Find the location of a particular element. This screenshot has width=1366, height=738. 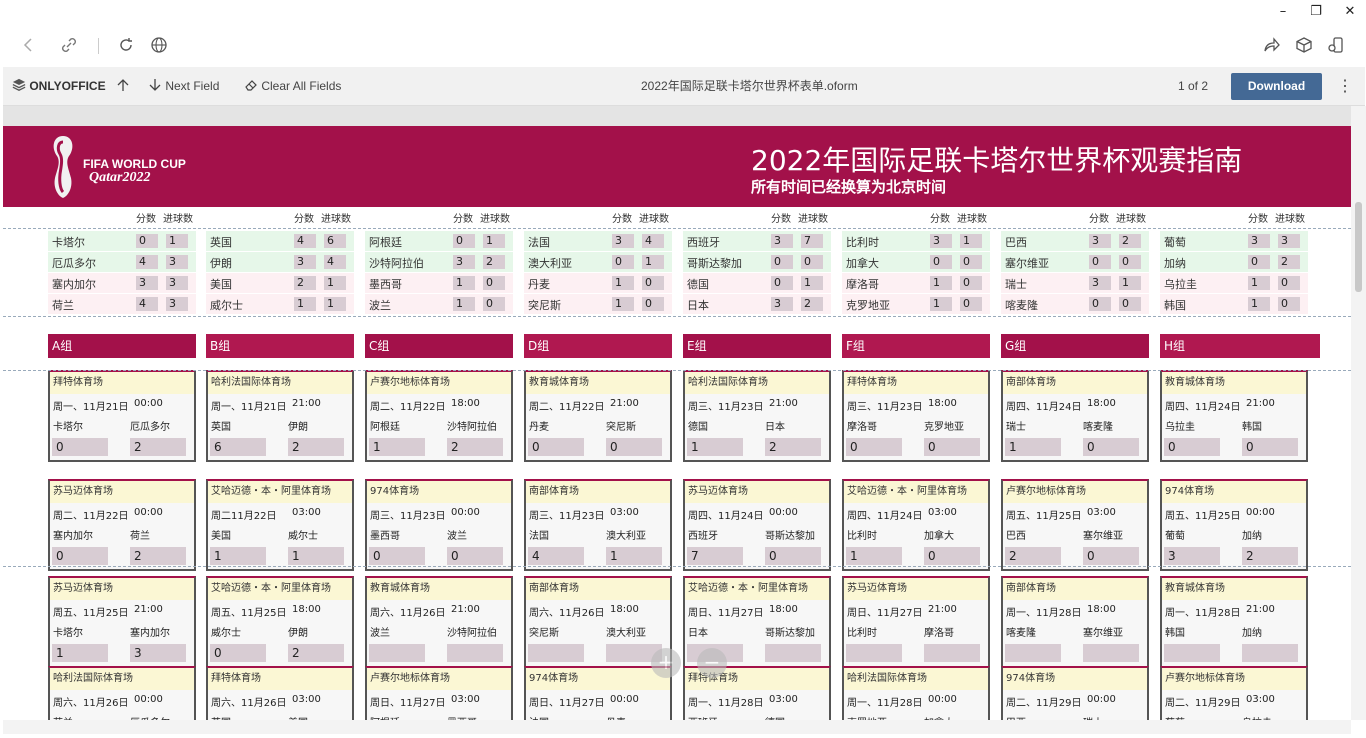

home-score-field: 2 is located at coordinates (1033, 556).